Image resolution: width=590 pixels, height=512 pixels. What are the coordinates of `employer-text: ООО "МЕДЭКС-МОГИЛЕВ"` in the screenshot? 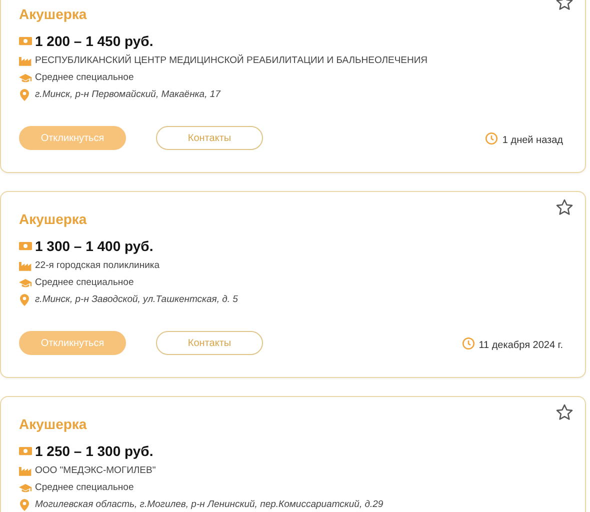 It's located at (95, 470).